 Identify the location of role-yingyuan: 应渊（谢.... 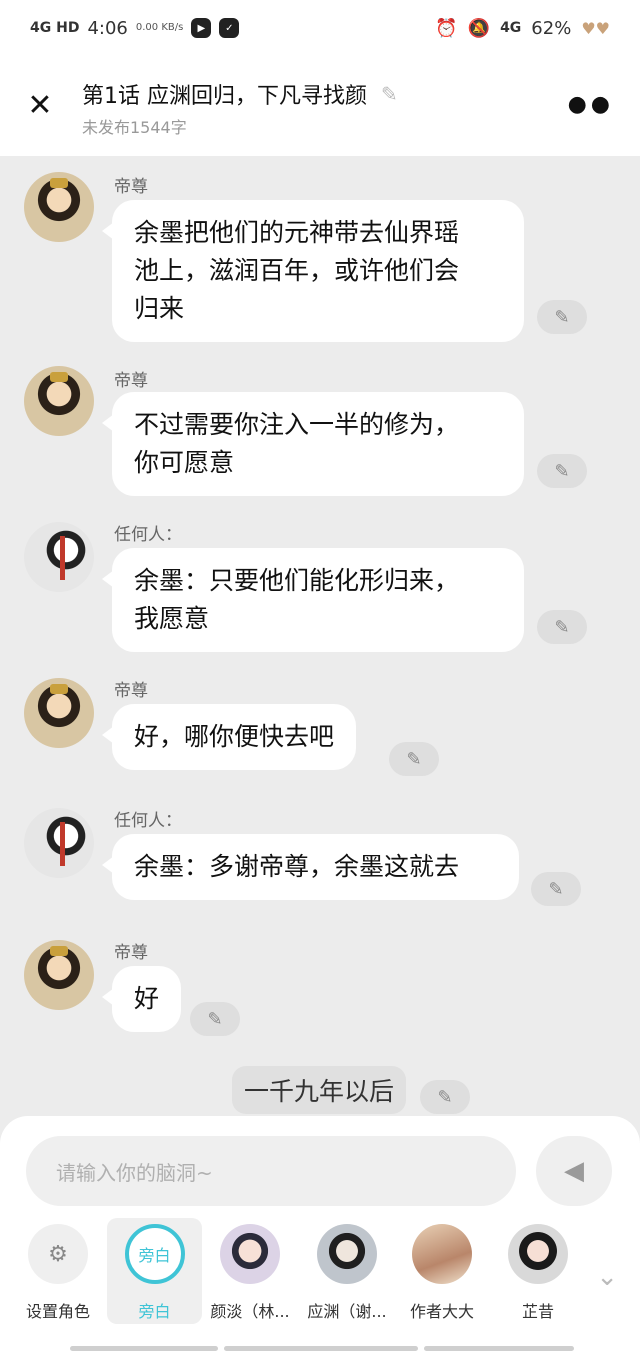
(347, 1273).